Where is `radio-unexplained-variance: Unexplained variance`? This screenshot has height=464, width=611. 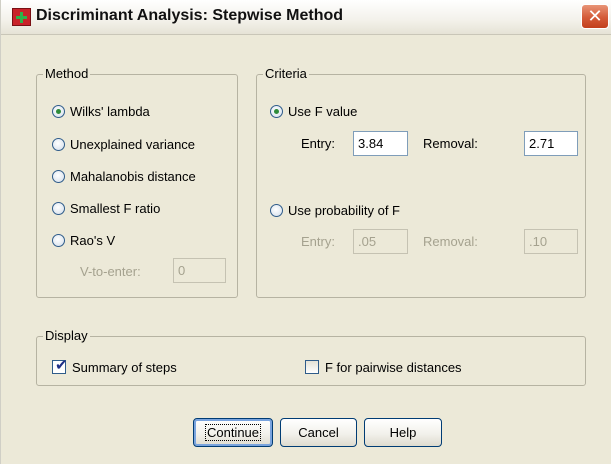 radio-unexplained-variance: Unexplained variance is located at coordinates (142, 145).